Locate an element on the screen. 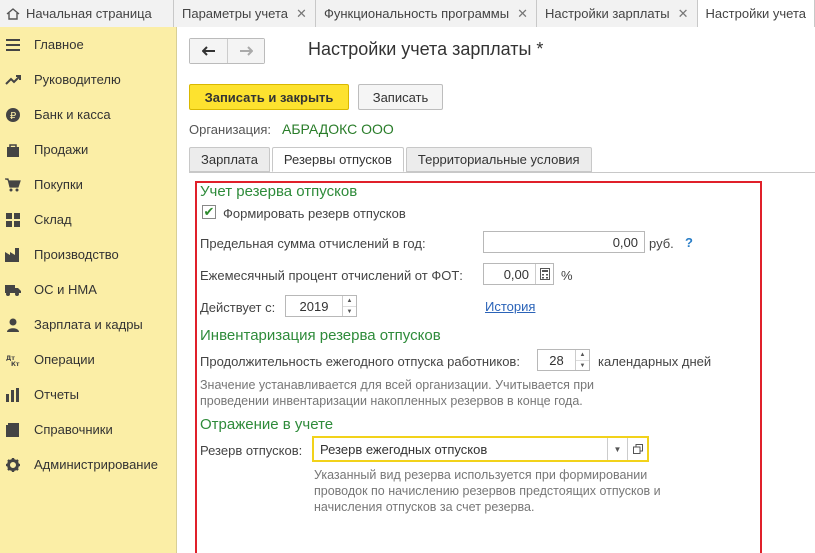  dt-kt-icon: Дт Кт is located at coordinates (13, 360).